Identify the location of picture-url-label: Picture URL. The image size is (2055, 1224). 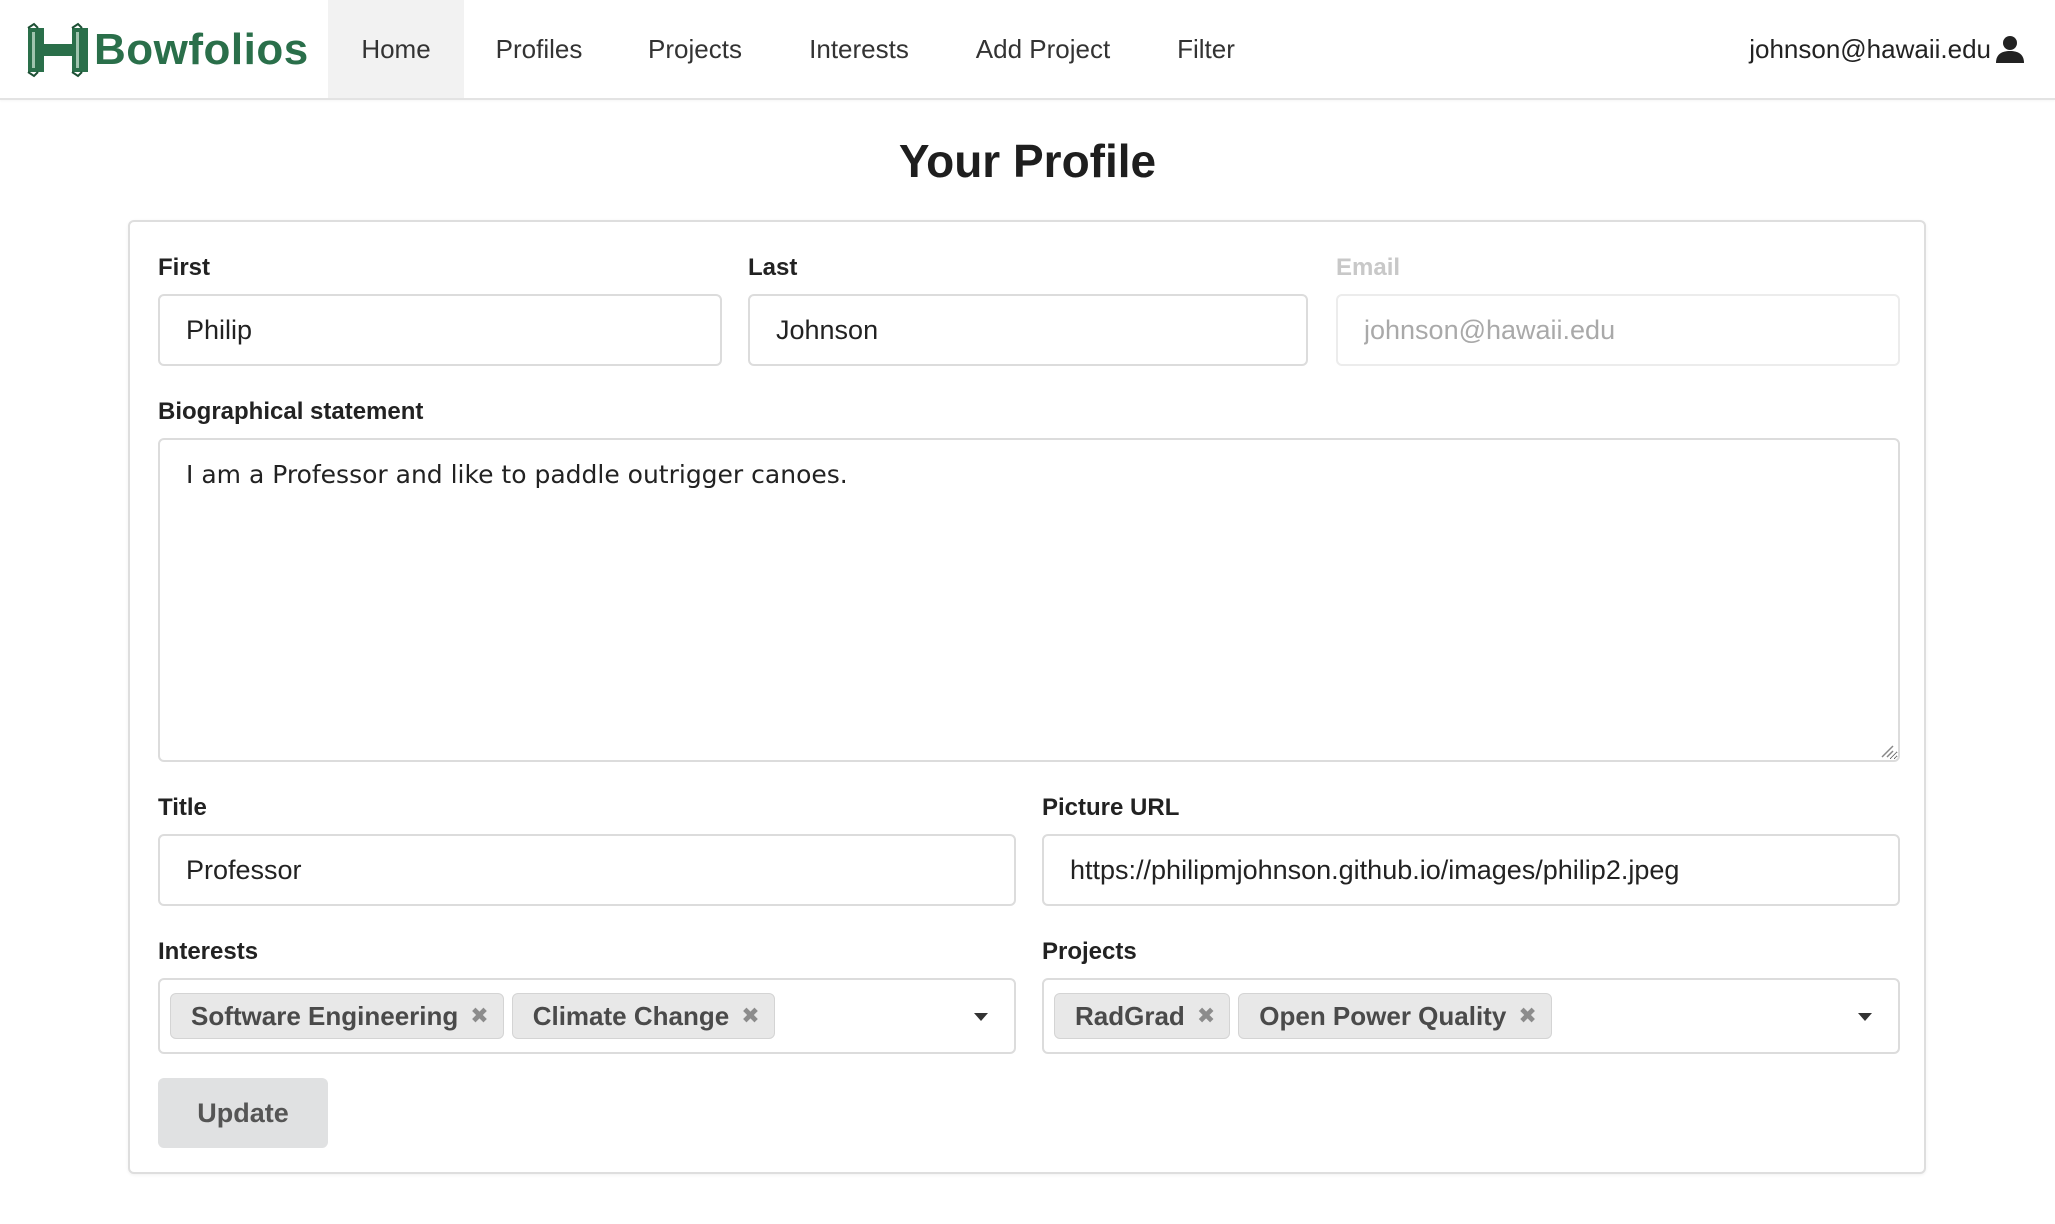
(1111, 807).